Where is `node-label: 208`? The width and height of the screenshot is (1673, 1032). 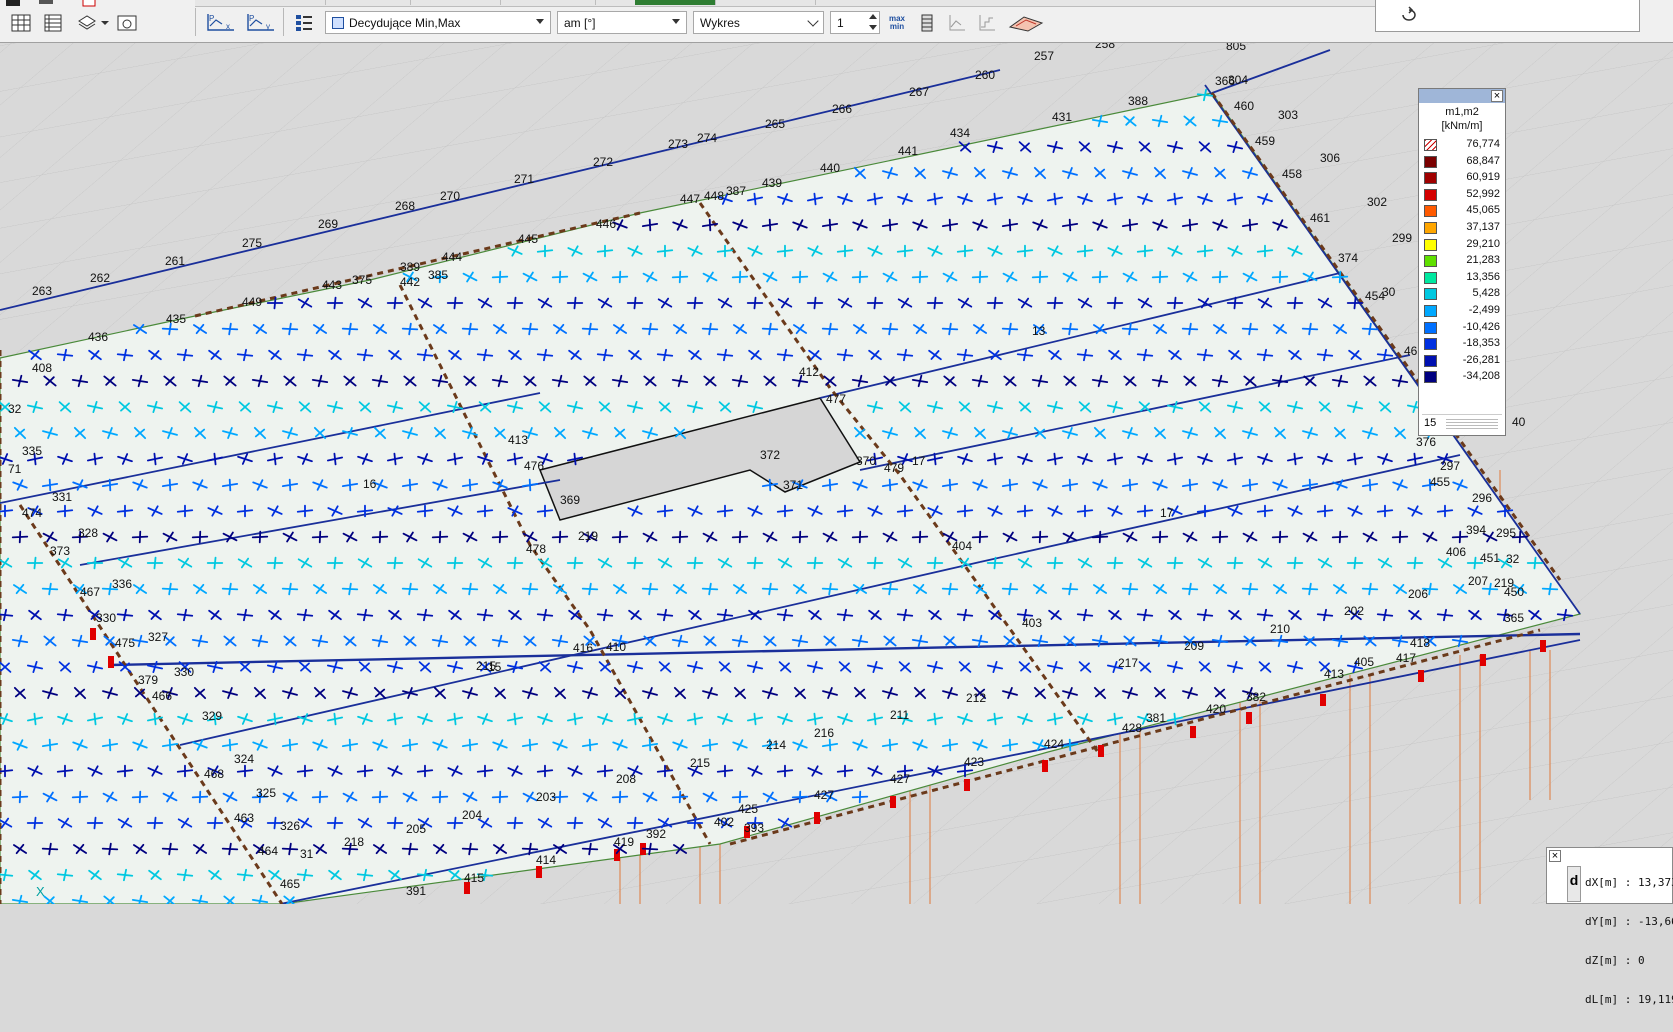 node-label: 208 is located at coordinates (626, 779).